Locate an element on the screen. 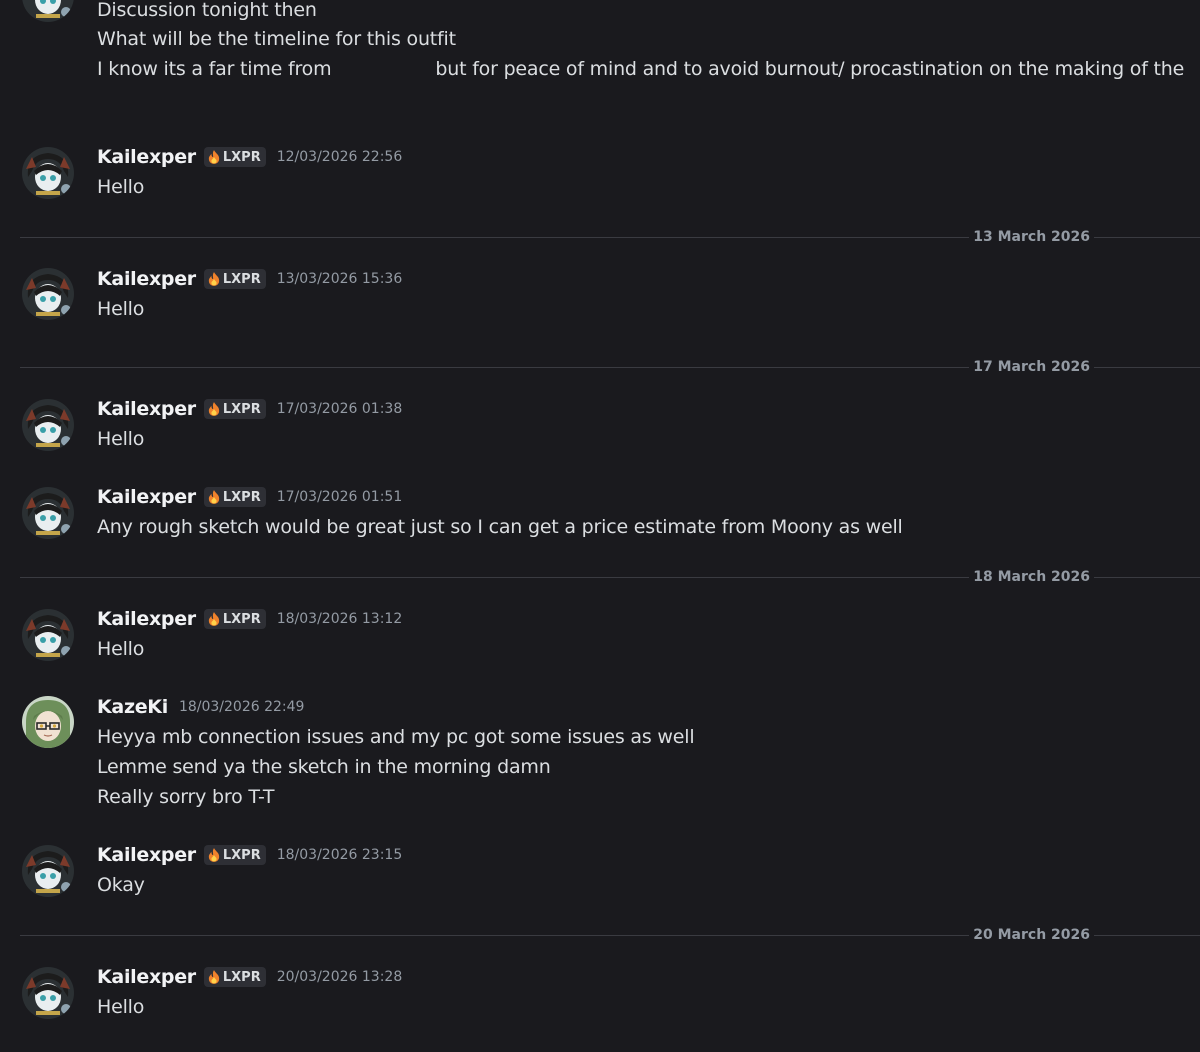  message-header: Kailexper LXPR 17/03/2026 01:51 is located at coordinates (249, 497).